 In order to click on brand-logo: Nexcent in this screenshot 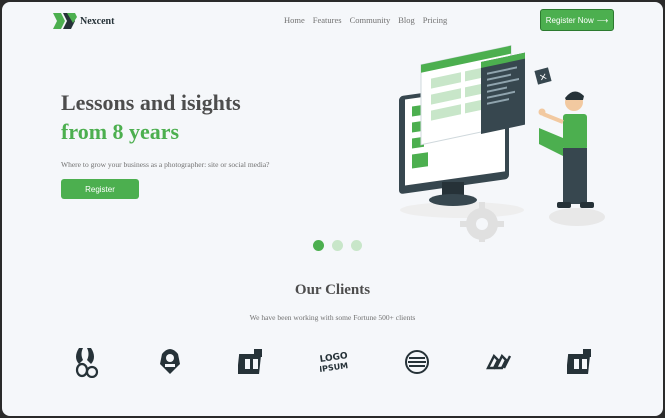, I will do `click(83, 21)`.